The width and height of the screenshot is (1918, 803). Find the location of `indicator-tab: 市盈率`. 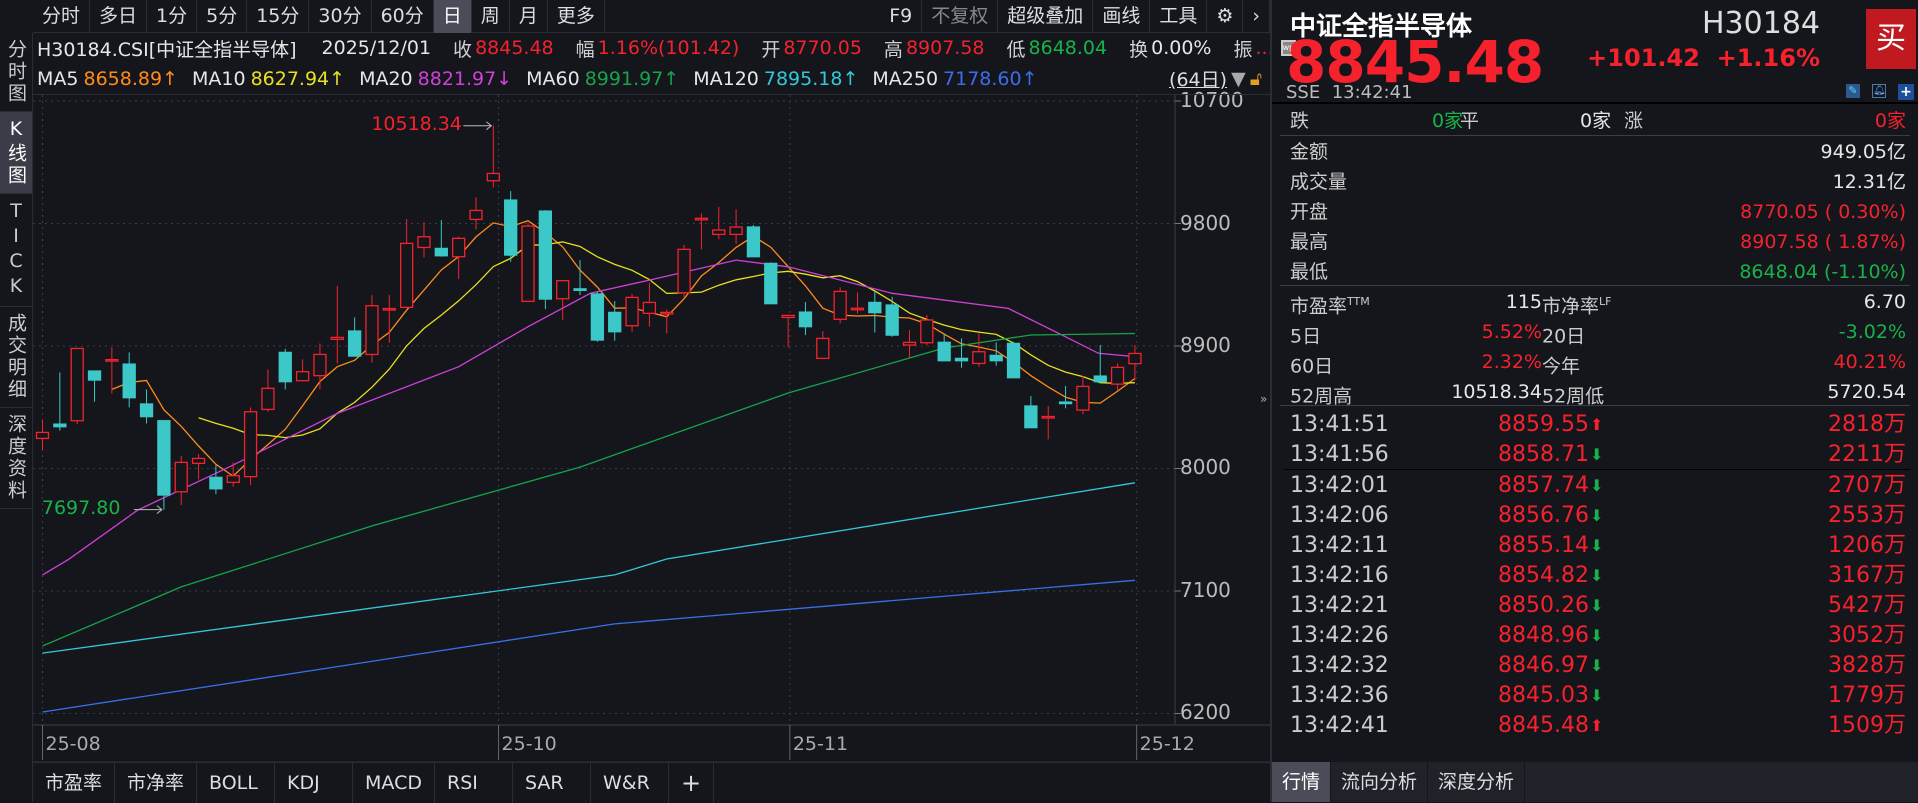

indicator-tab: 市盈率 is located at coordinates (74, 783).